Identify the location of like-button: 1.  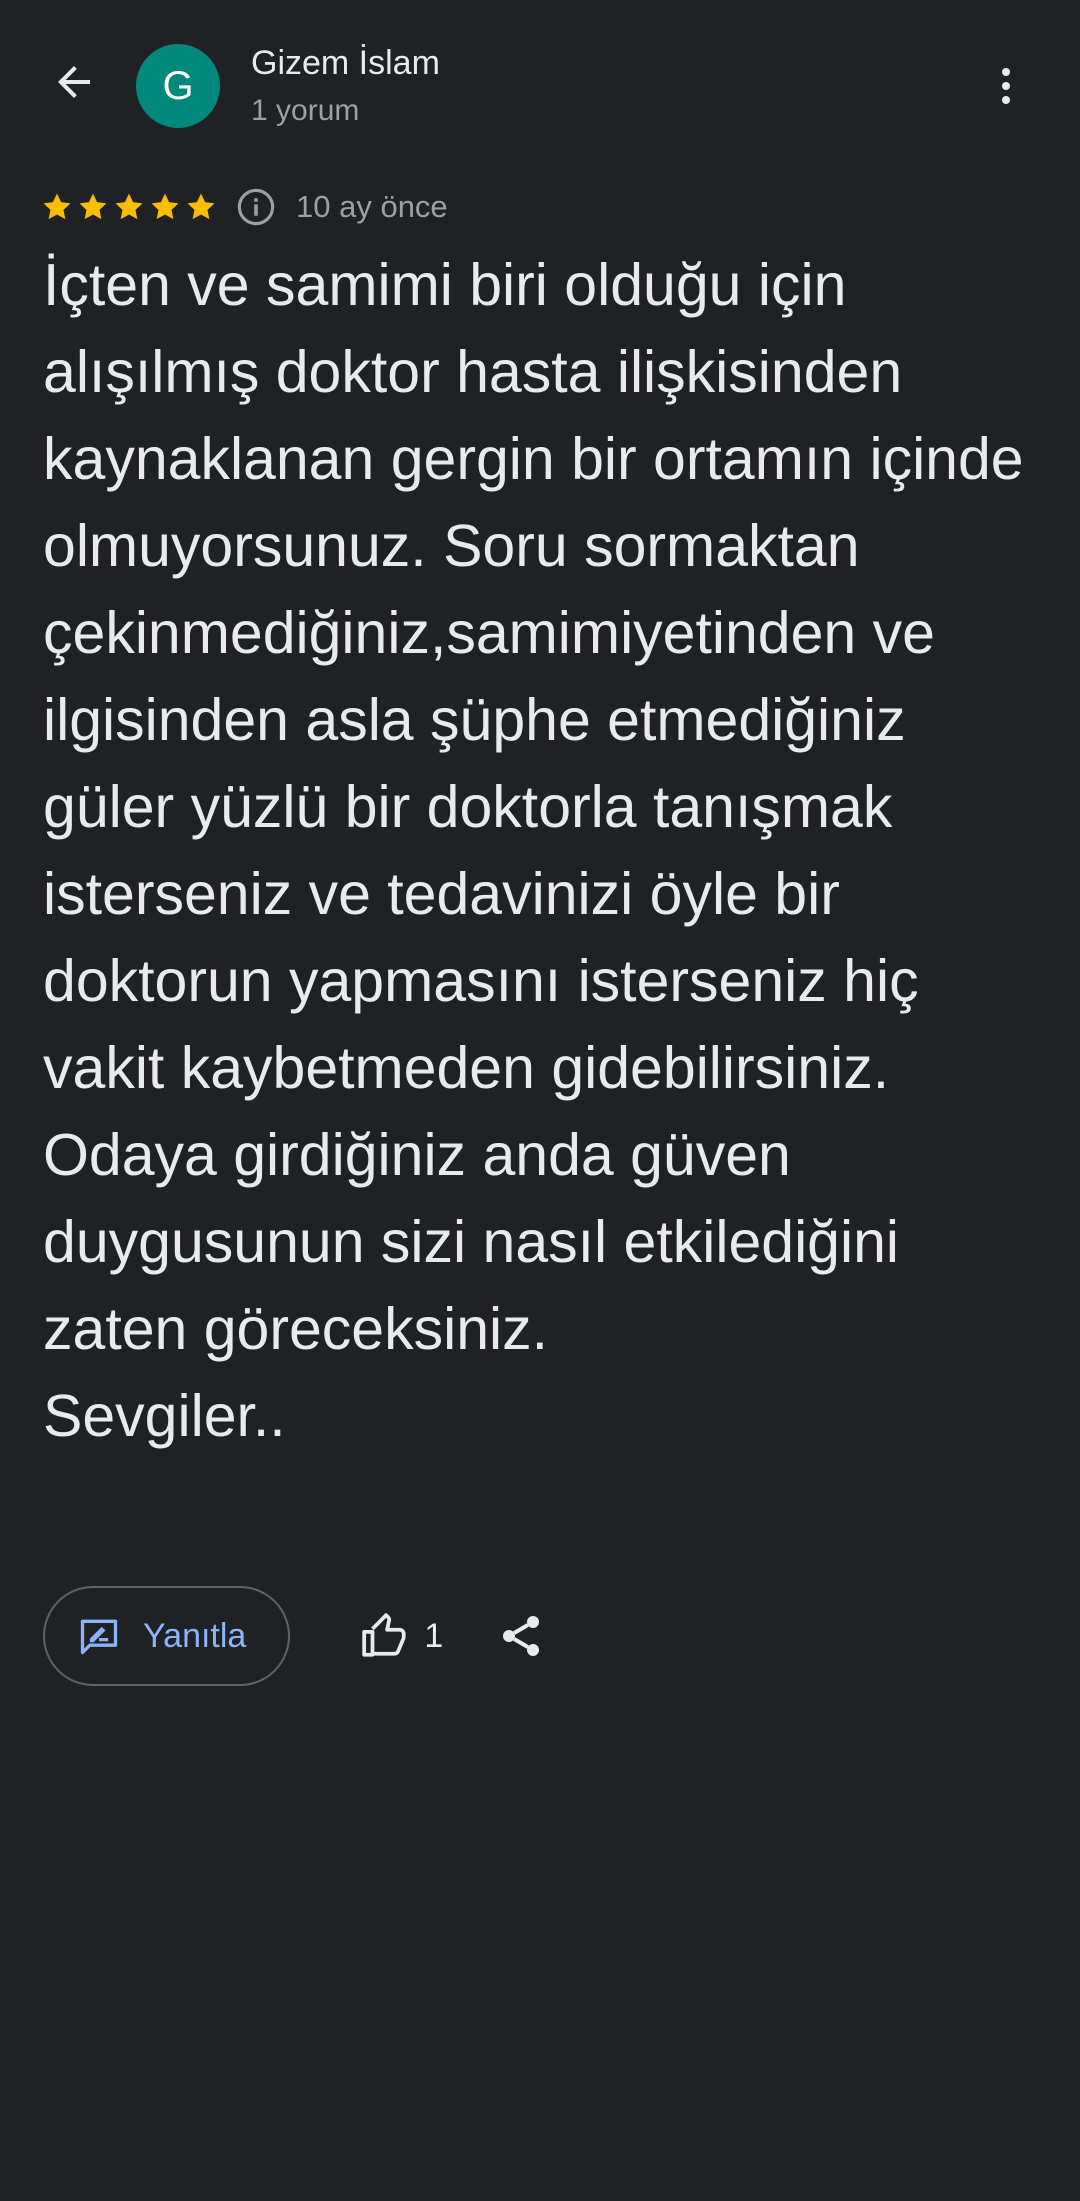
(401, 1636).